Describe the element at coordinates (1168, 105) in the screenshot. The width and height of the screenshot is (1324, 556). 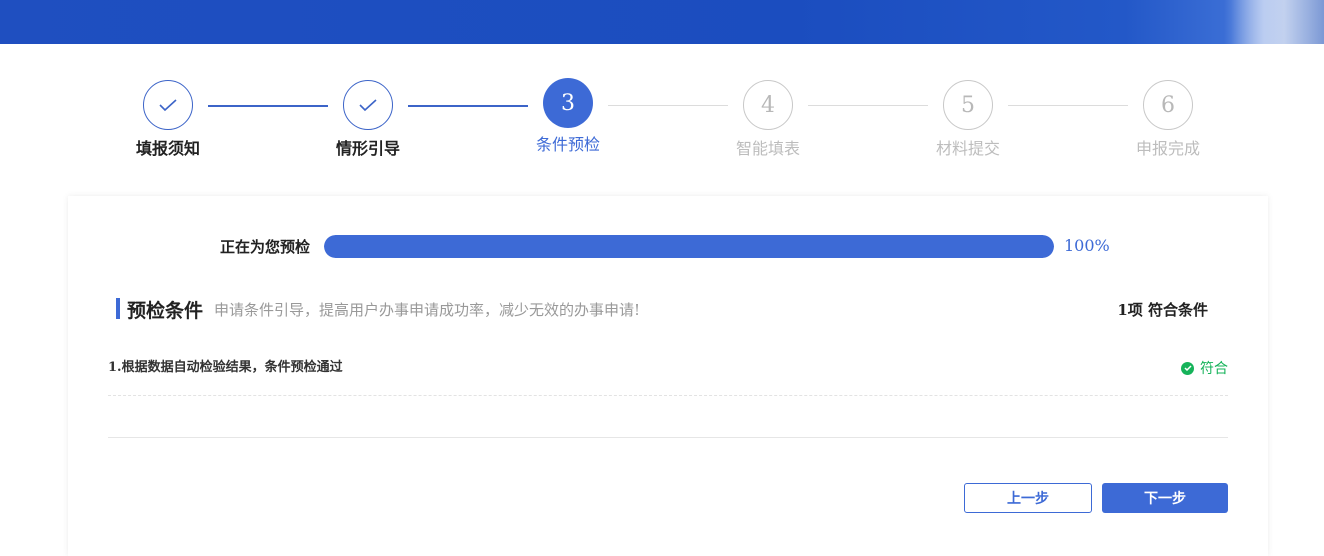
I see `step-number: 6` at that location.